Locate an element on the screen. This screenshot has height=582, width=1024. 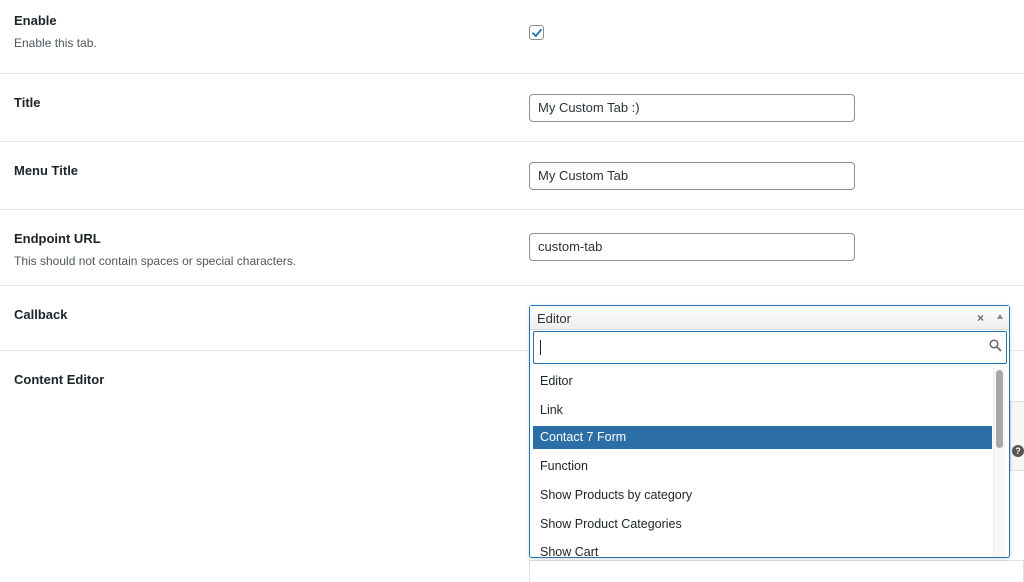
checkmark-icon is located at coordinates (537, 32).